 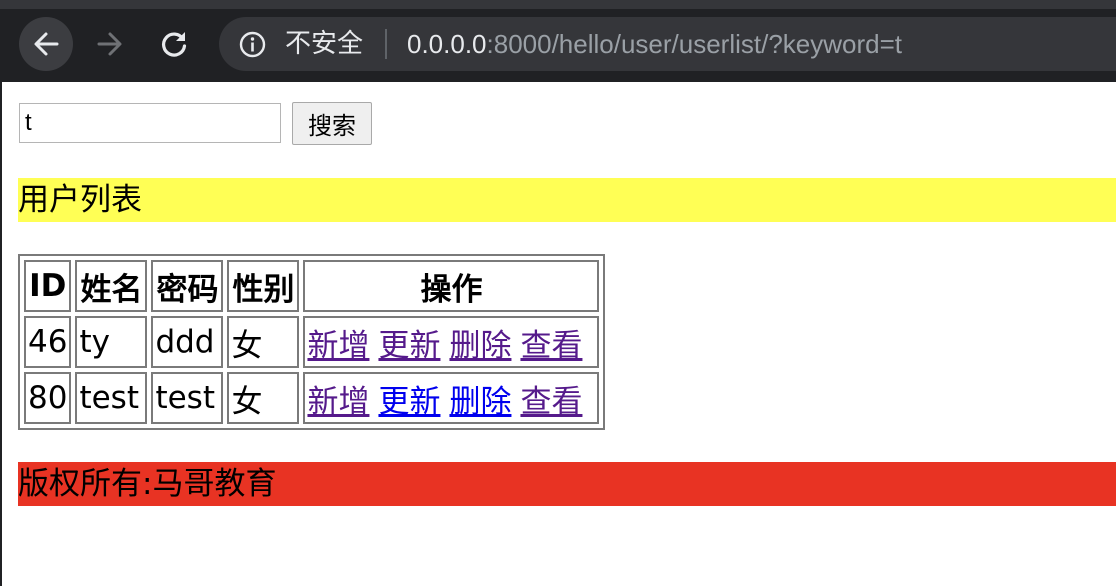 I want to click on cell-name: ty, so click(x=111, y=342).